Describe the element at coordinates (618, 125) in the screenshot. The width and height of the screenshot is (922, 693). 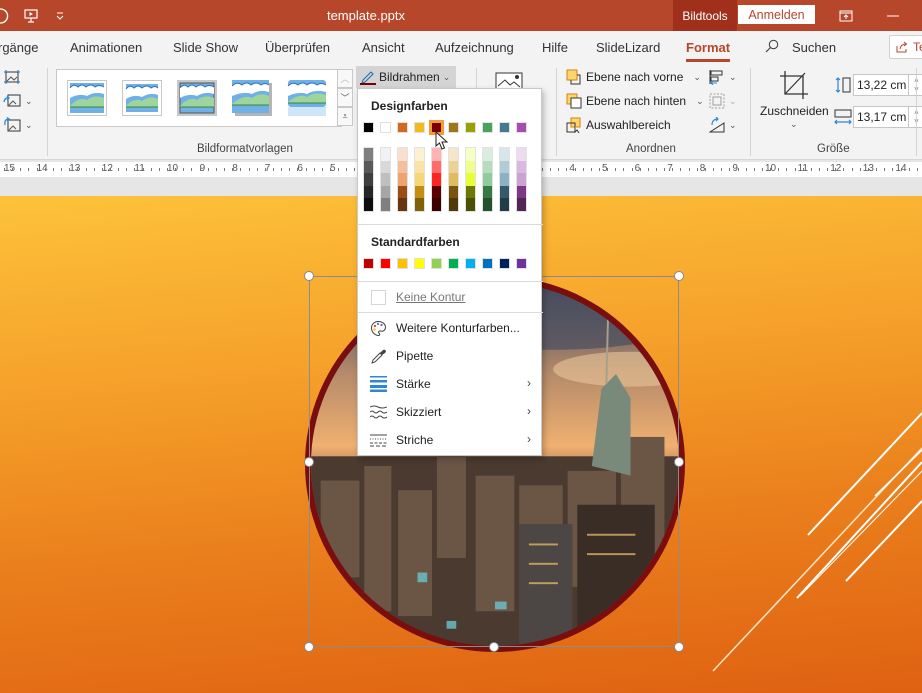
I see `selection-pane-button: Auswahlbereich` at that location.